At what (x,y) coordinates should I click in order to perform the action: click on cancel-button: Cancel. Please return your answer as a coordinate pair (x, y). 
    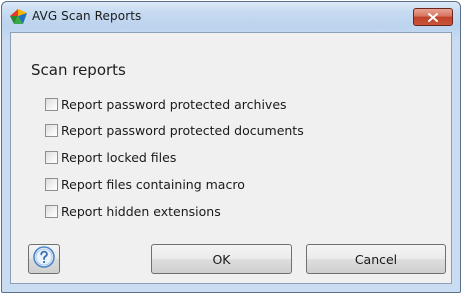
    Looking at the image, I should click on (376, 259).